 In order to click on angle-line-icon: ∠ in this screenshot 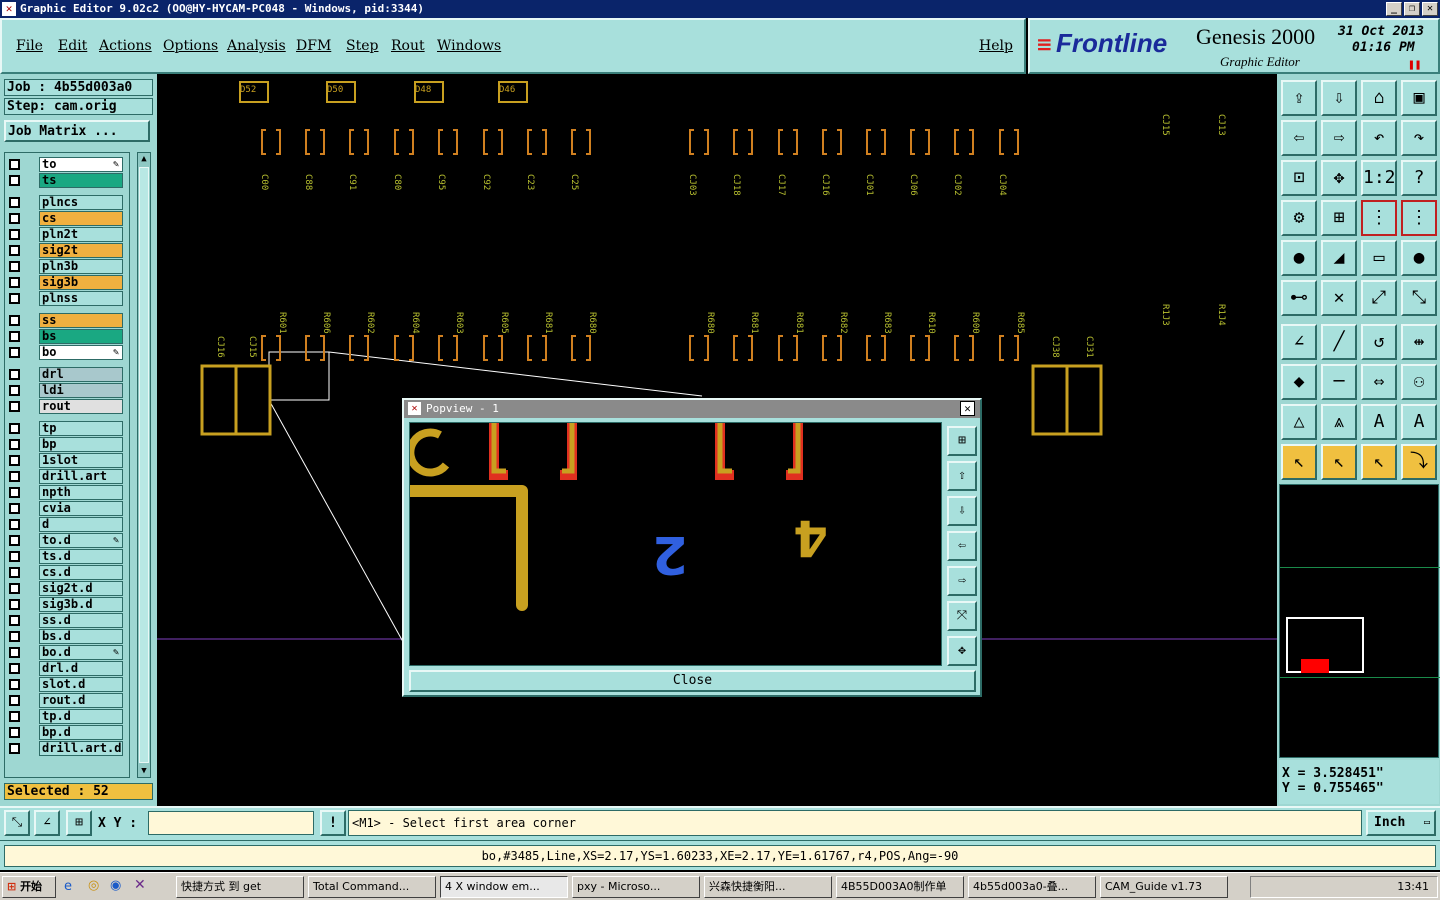, I will do `click(1299, 342)`.